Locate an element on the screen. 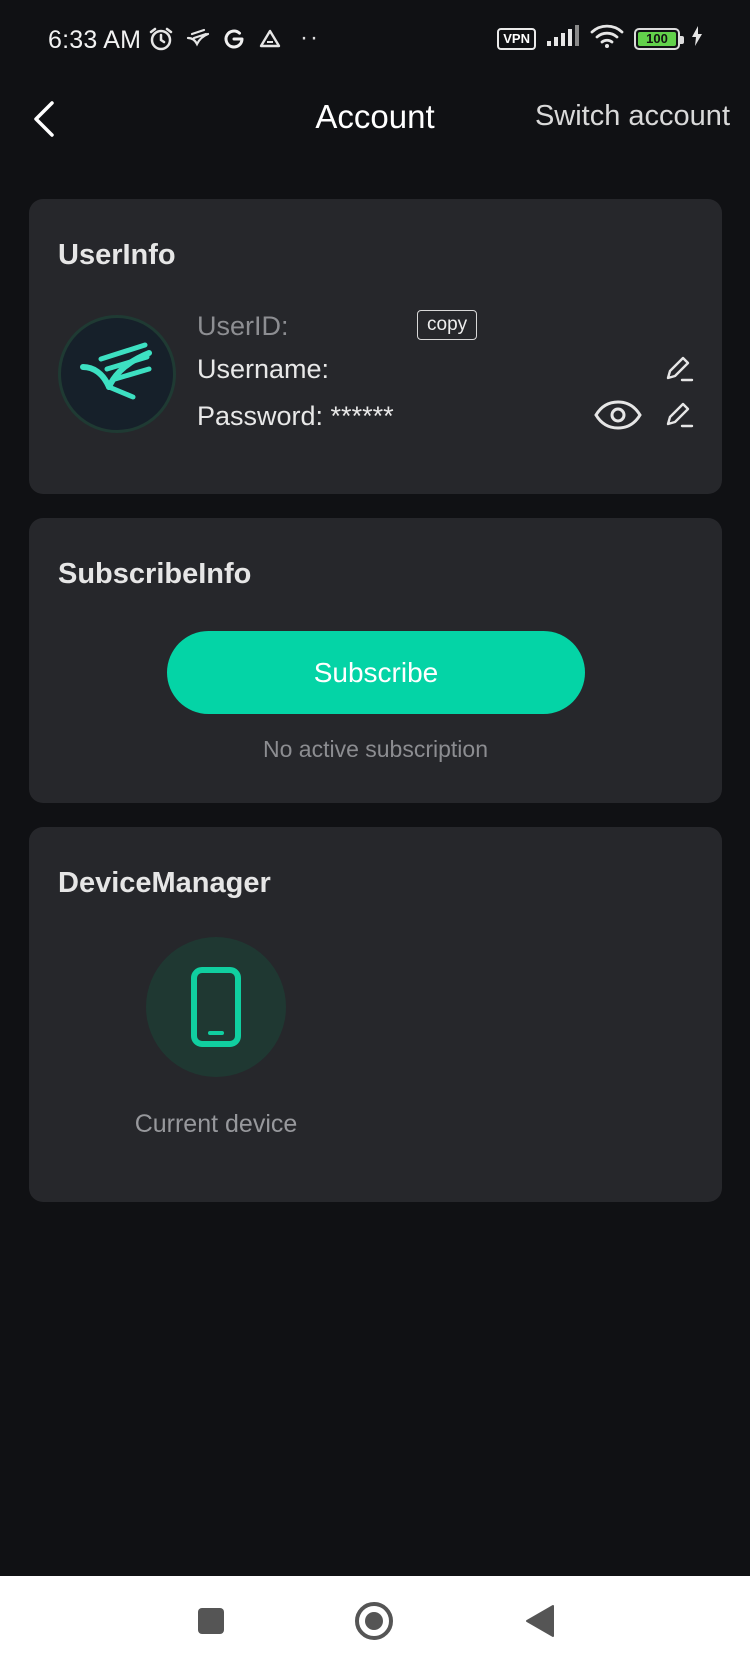 The image size is (750, 1666). system-nav-bar is located at coordinates (375, 1621).